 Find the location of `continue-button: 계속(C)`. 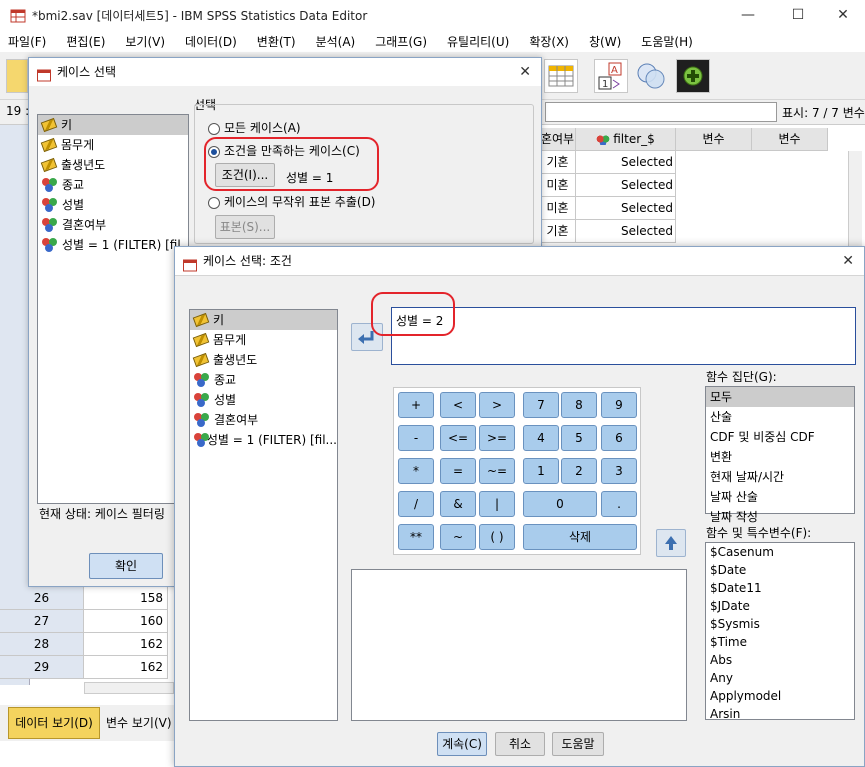

continue-button: 계속(C) is located at coordinates (462, 744).